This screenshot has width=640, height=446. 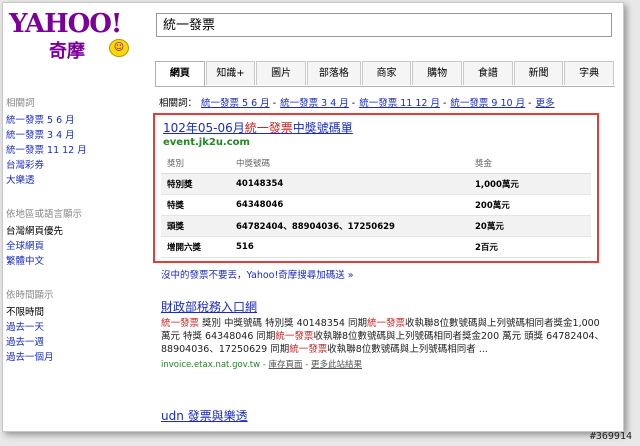 I want to click on table-header: 獎金, so click(x=530, y=163).